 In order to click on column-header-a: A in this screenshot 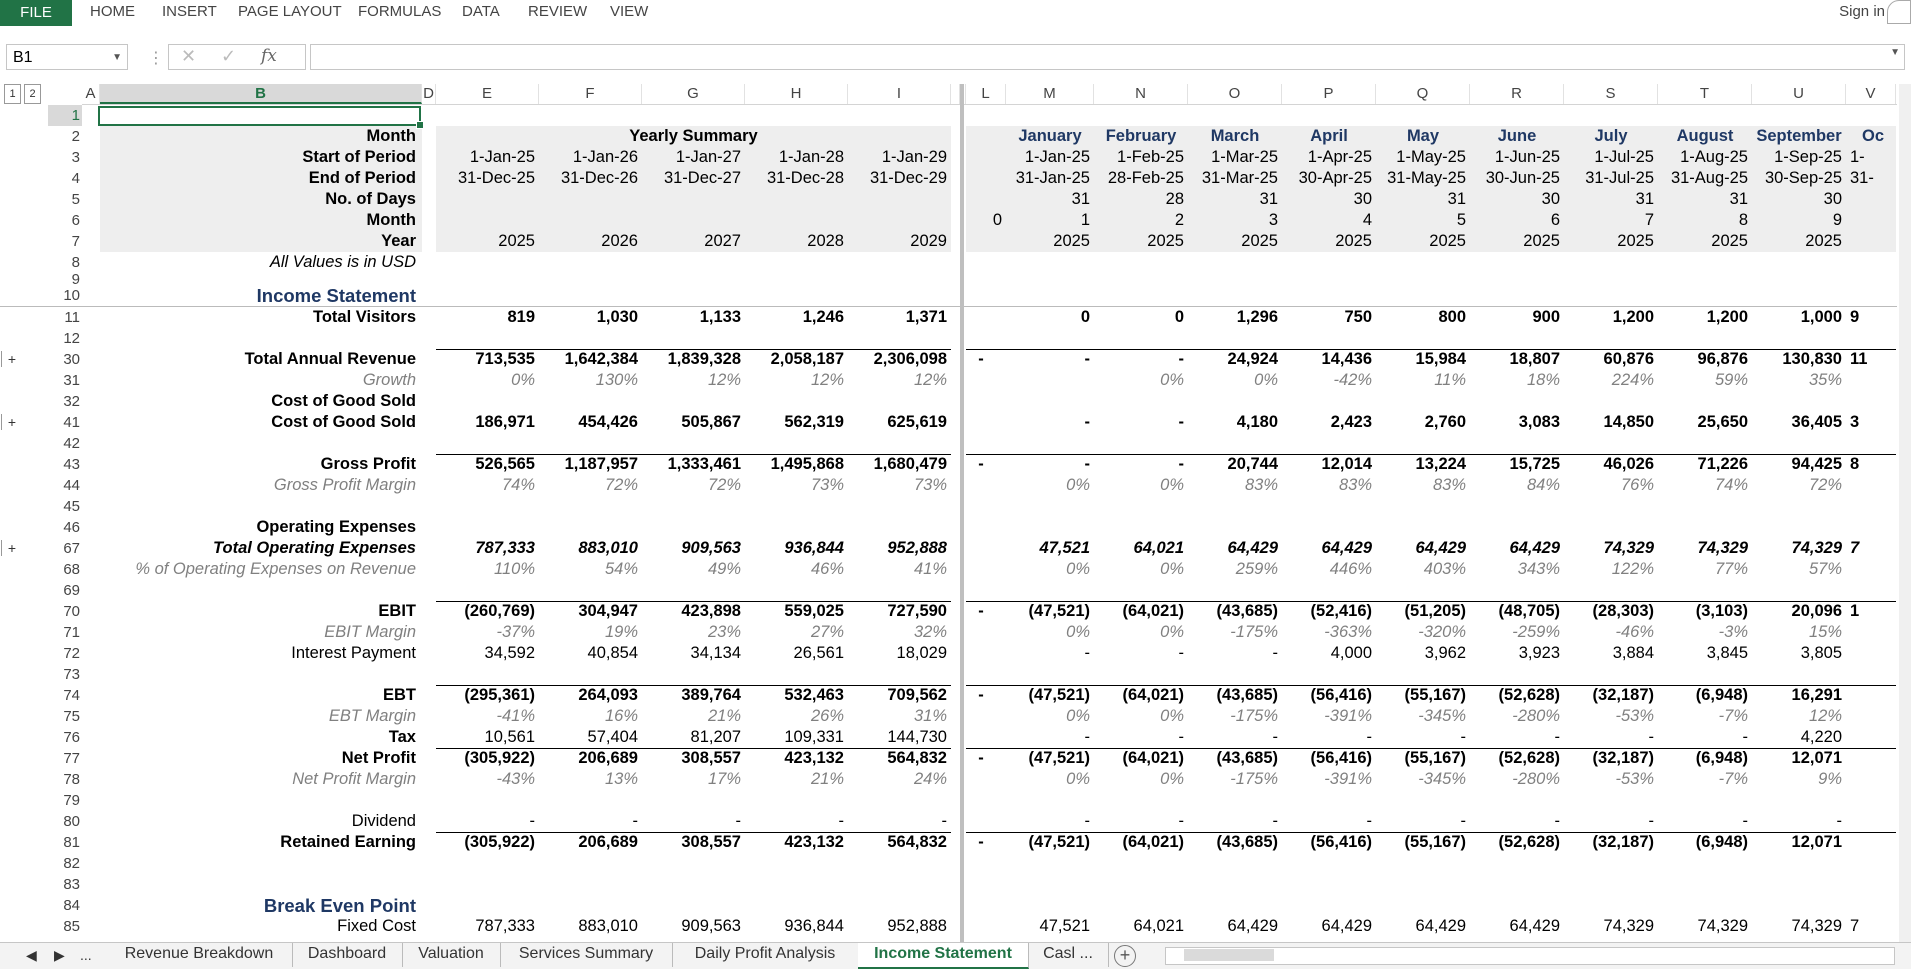, I will do `click(91, 94)`.